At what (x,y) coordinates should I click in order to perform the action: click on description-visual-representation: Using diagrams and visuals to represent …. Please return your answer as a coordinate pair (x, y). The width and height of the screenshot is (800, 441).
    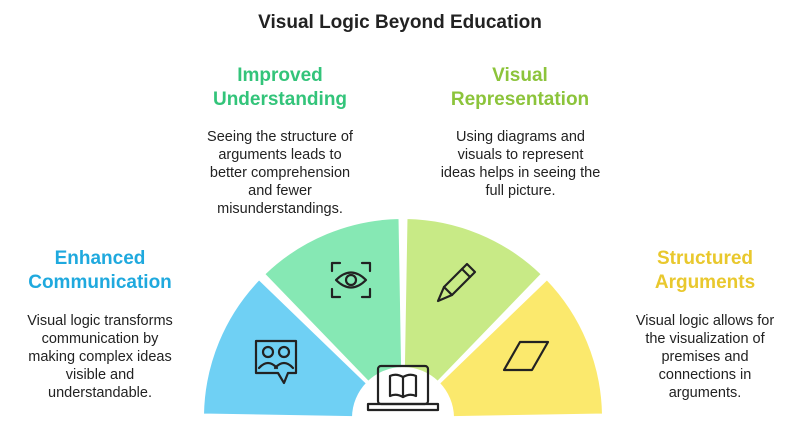
    Looking at the image, I should click on (520, 164).